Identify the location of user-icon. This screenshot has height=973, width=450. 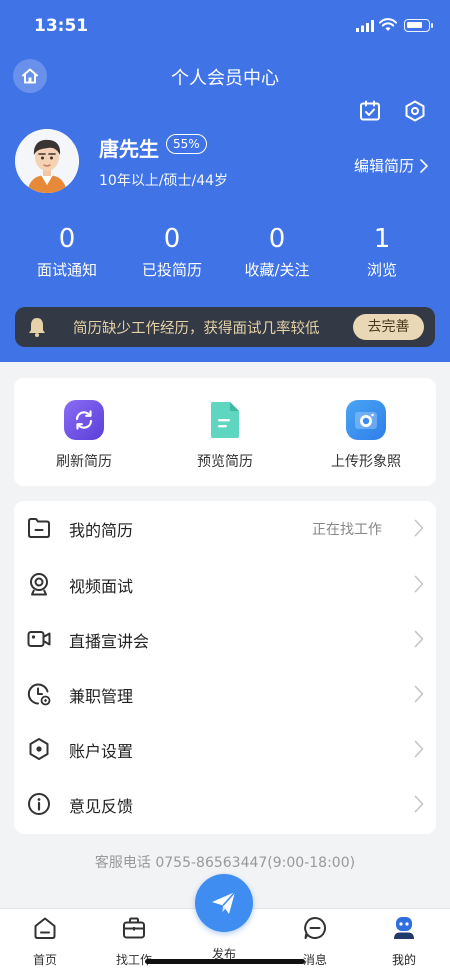
(404, 928).